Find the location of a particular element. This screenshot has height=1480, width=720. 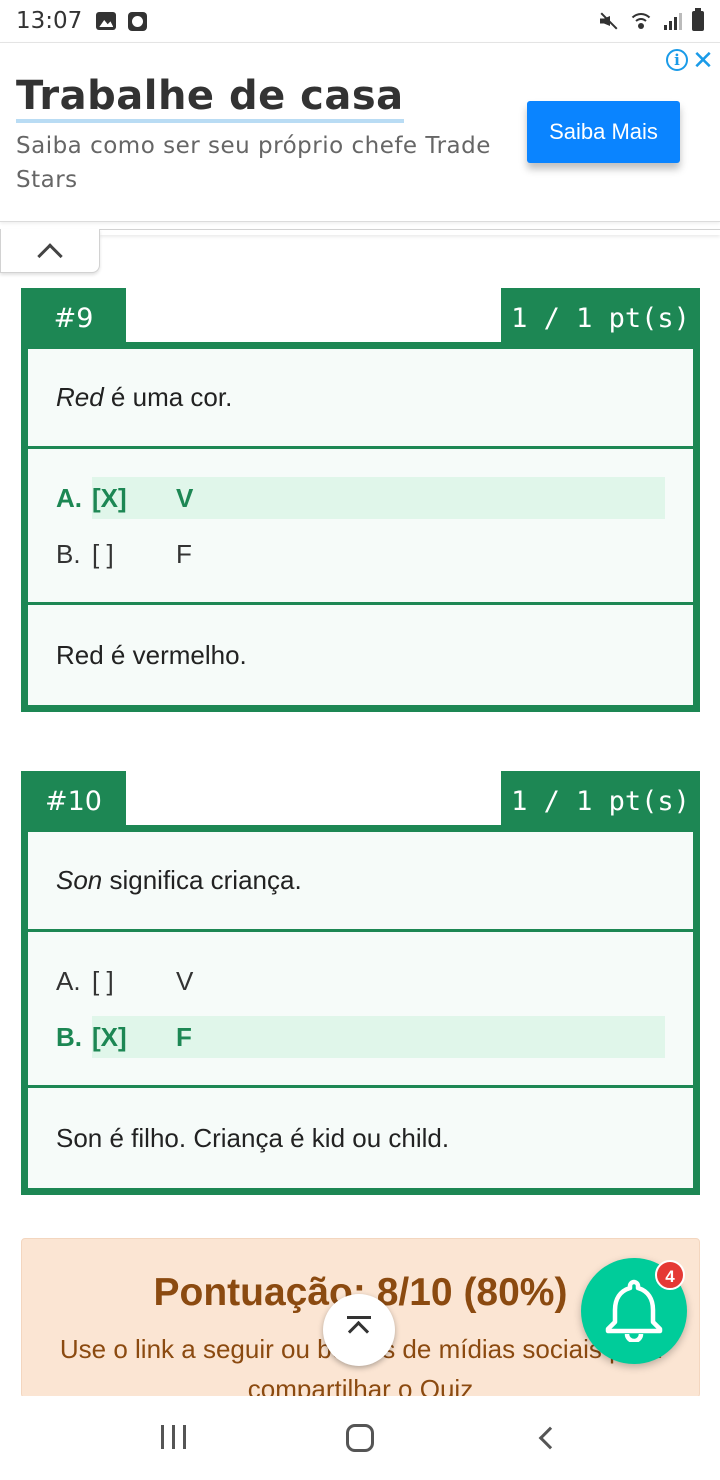

bell-icon is located at coordinates (634, 1310).